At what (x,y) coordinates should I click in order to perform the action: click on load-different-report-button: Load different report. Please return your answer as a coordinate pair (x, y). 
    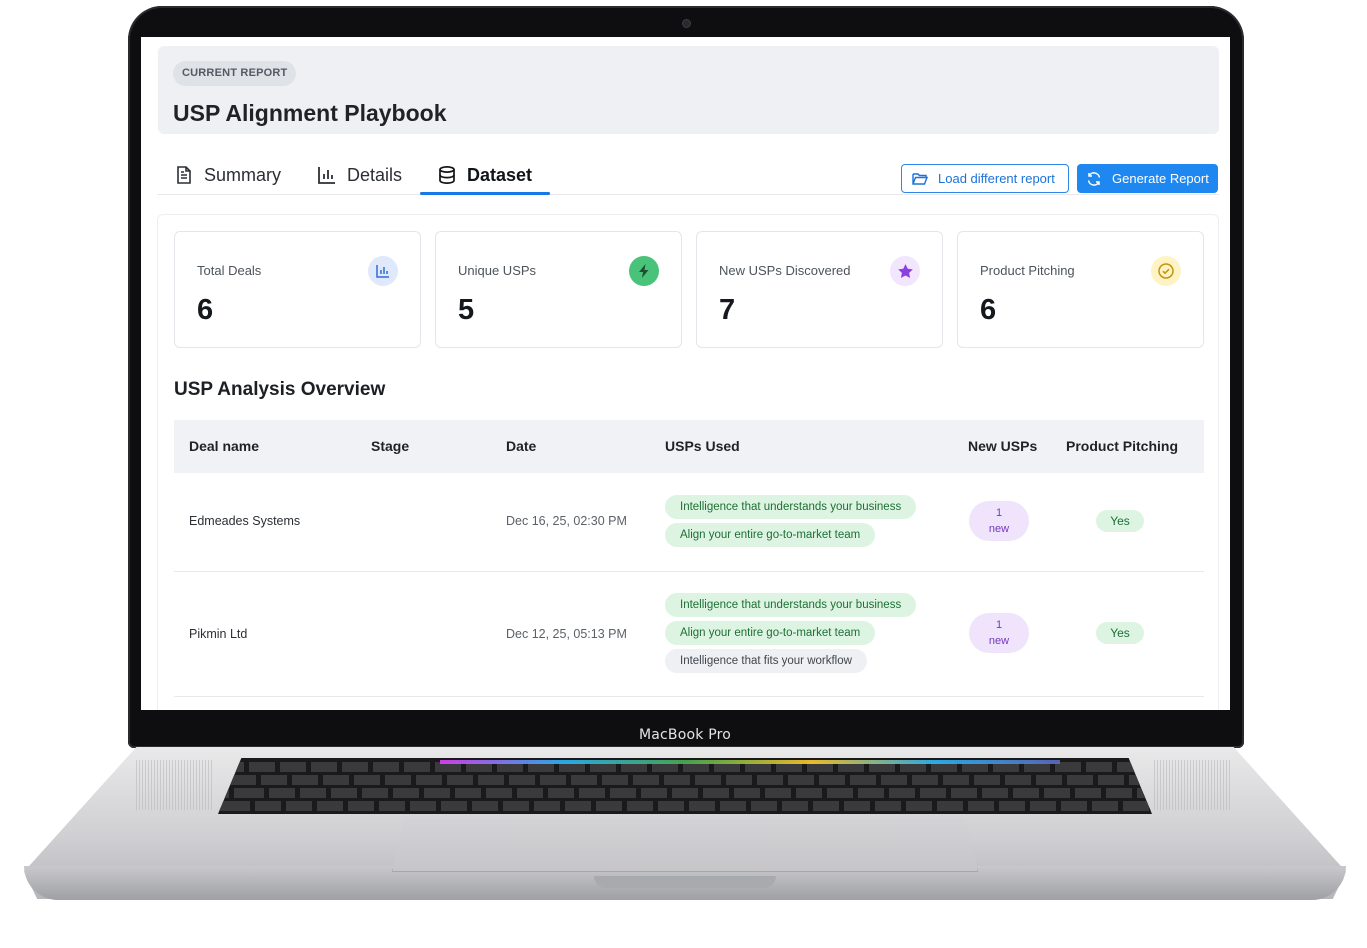
    Looking at the image, I should click on (985, 178).